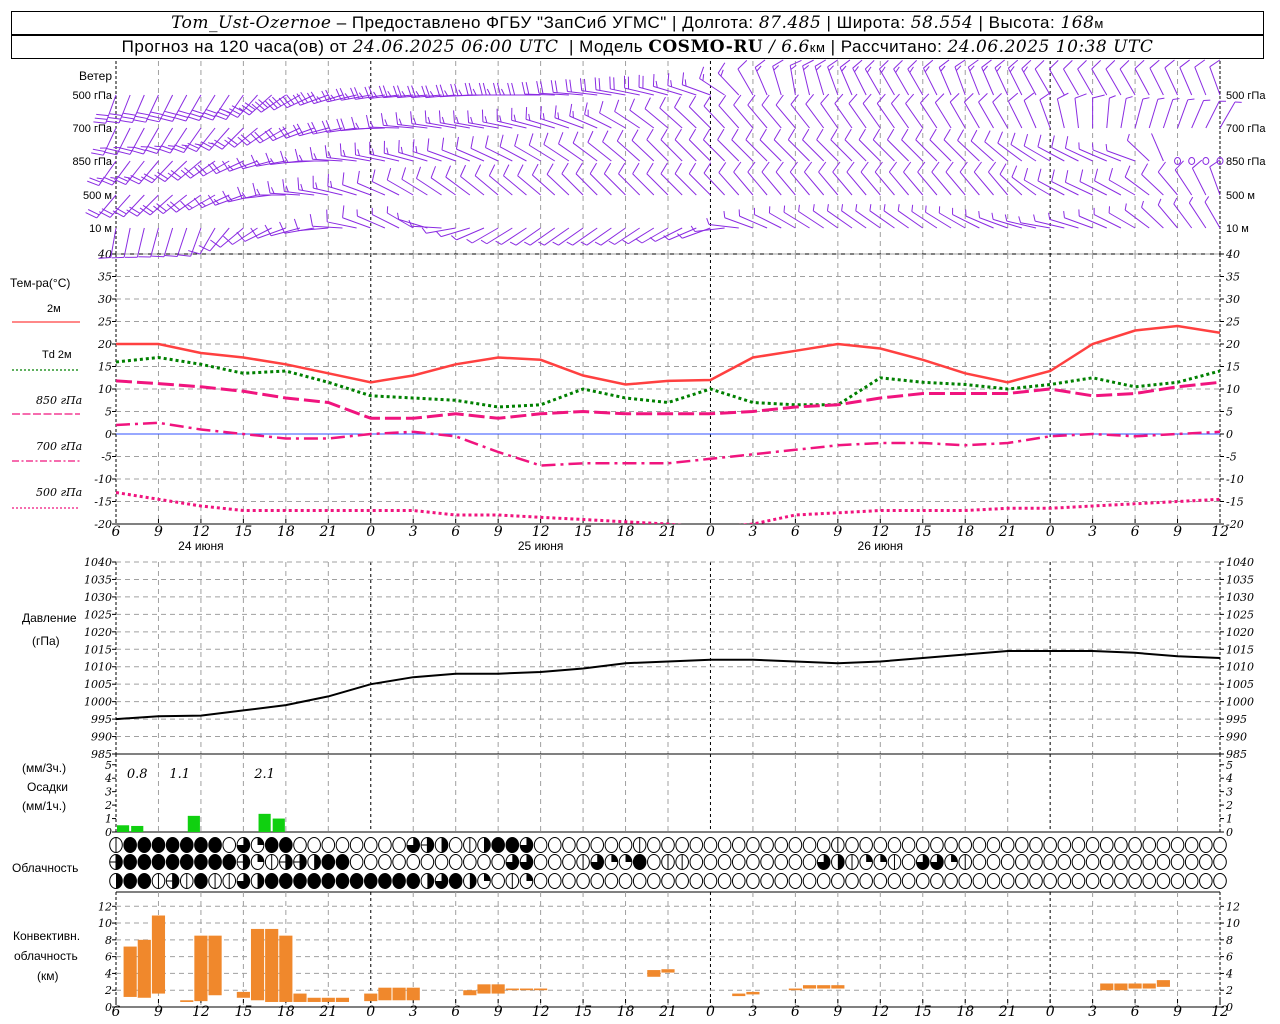 This screenshot has width=1280, height=1024. Describe the element at coordinates (48, 976) in the screenshot. I see `conv-unit: (км)` at that location.